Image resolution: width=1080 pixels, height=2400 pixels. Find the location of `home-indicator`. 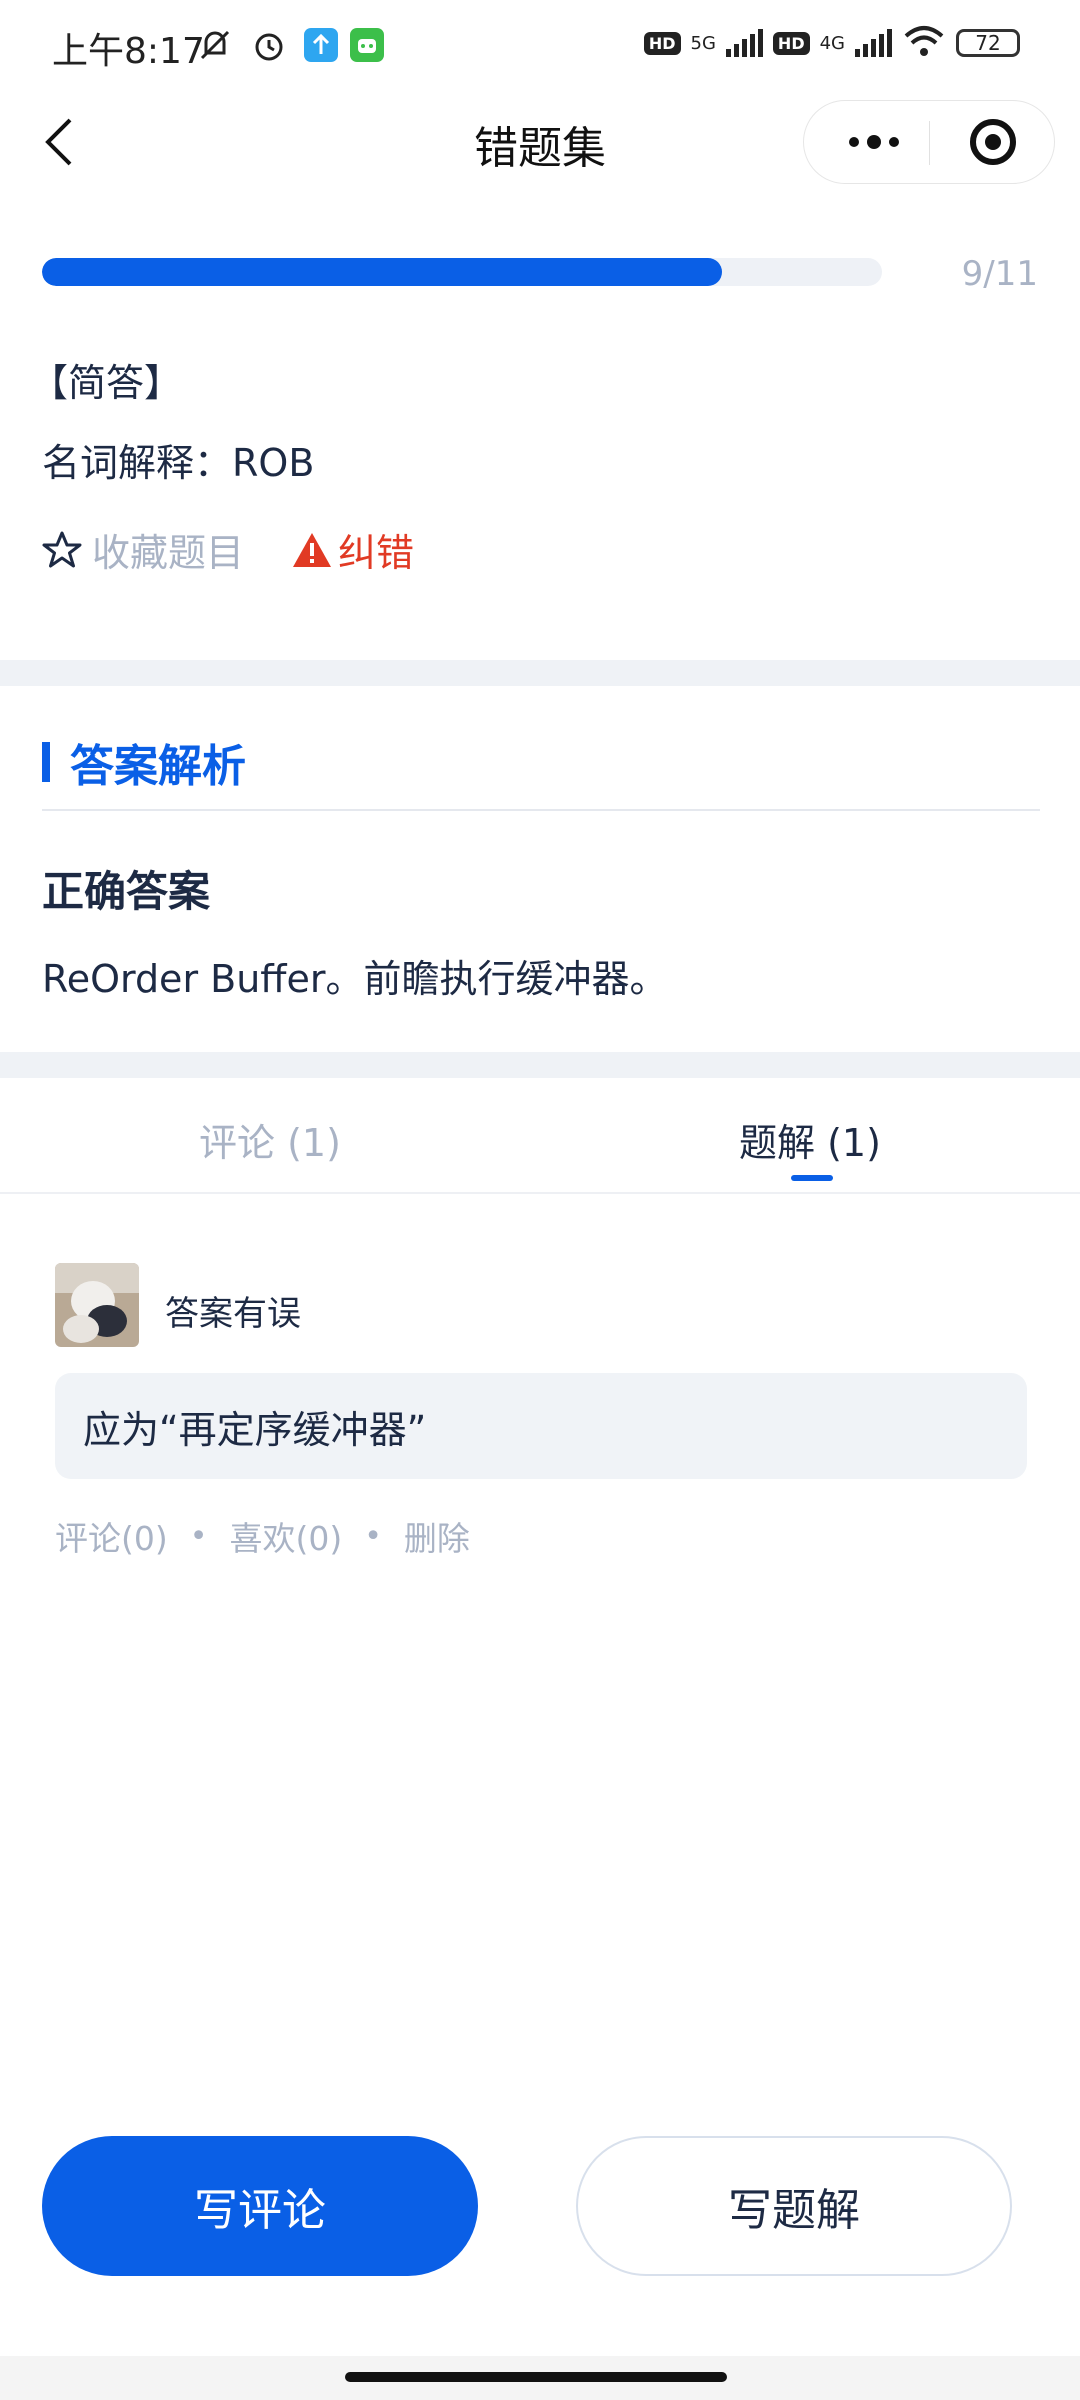

home-indicator is located at coordinates (536, 2377).